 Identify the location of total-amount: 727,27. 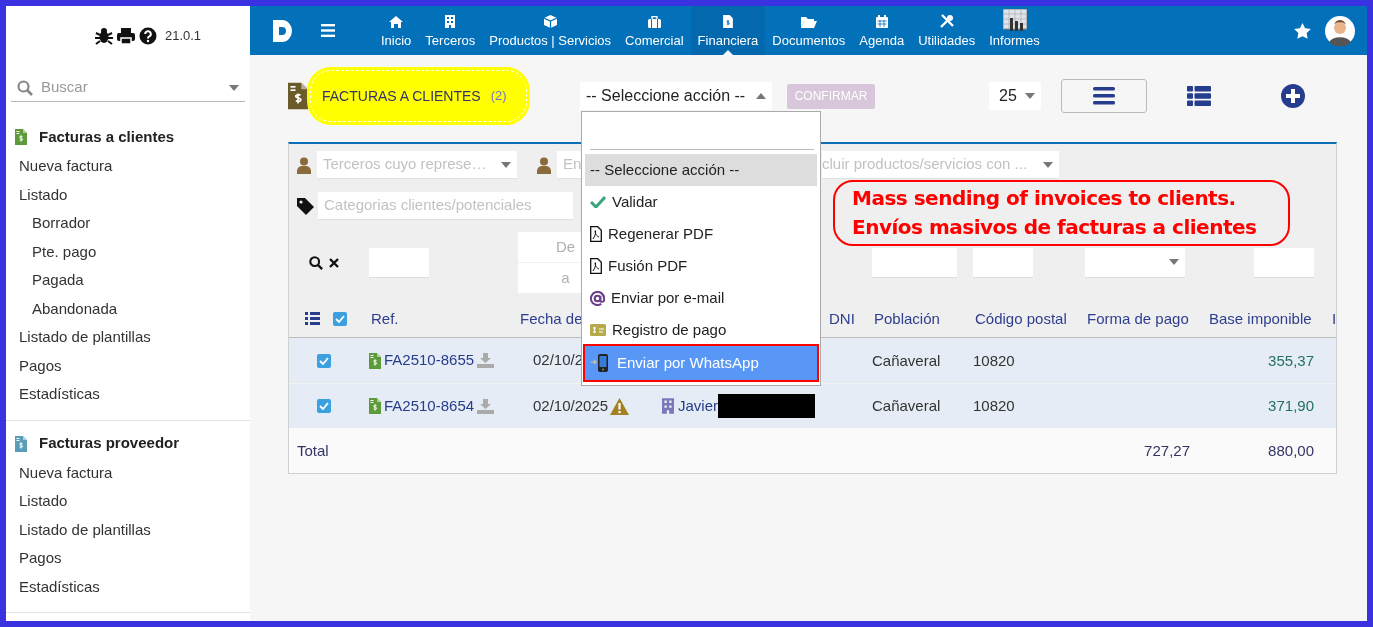
(1167, 450).